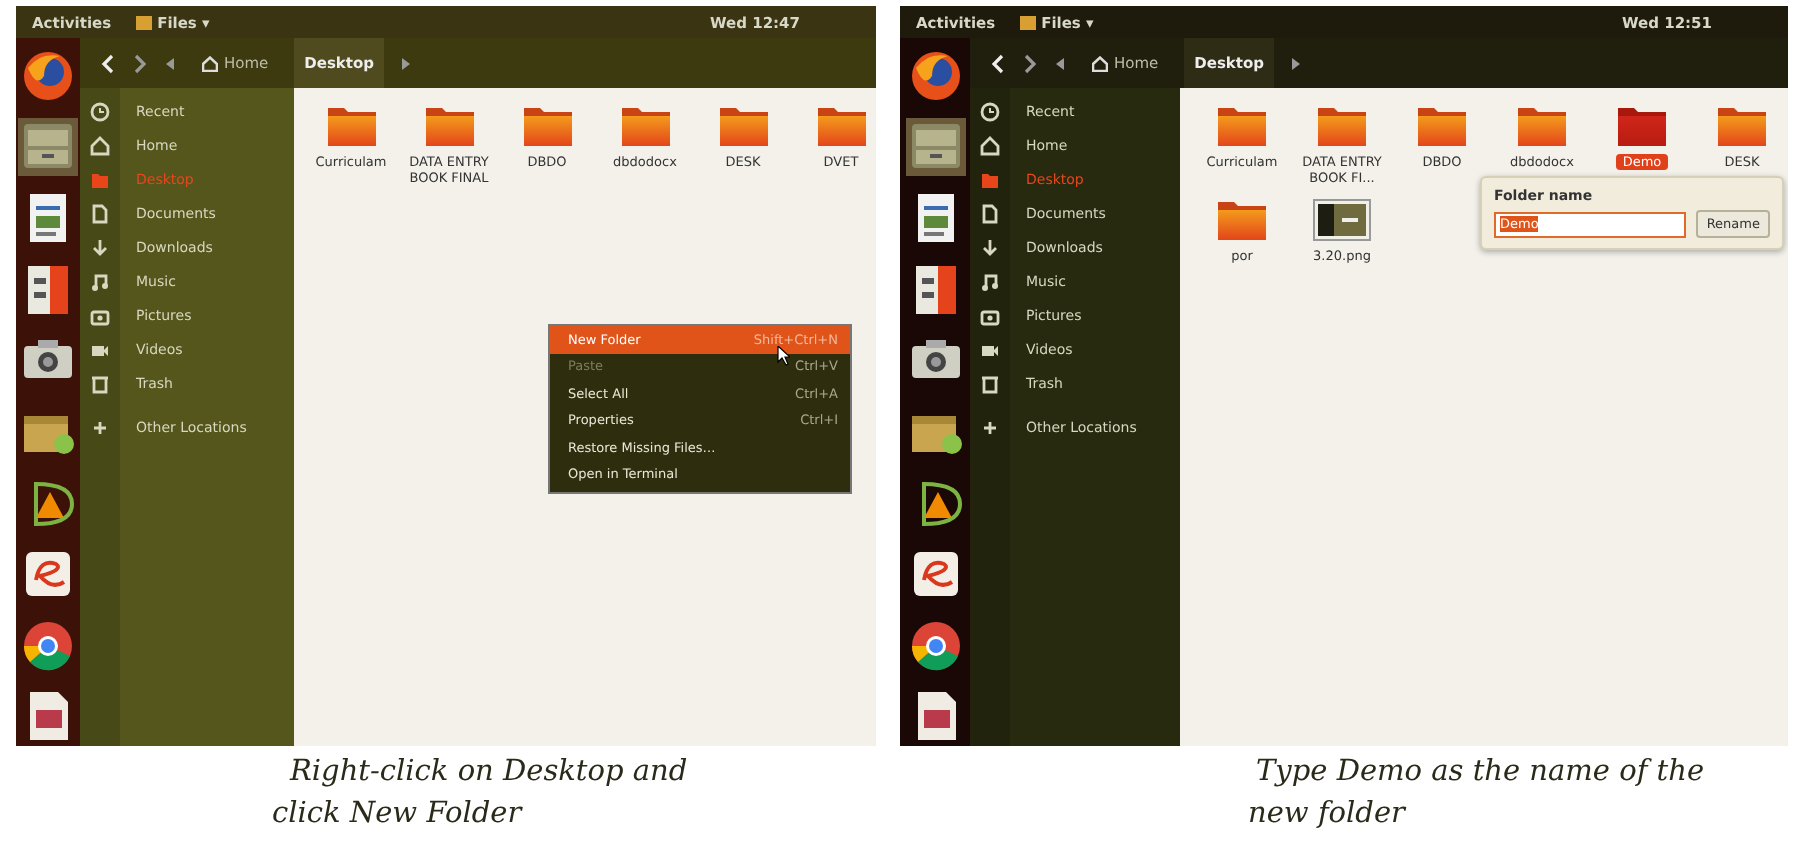 The height and width of the screenshot is (856, 1820). Describe the element at coordinates (1476, 794) in the screenshot. I see `caption-text: Type Demo as the name of the new folder` at that location.